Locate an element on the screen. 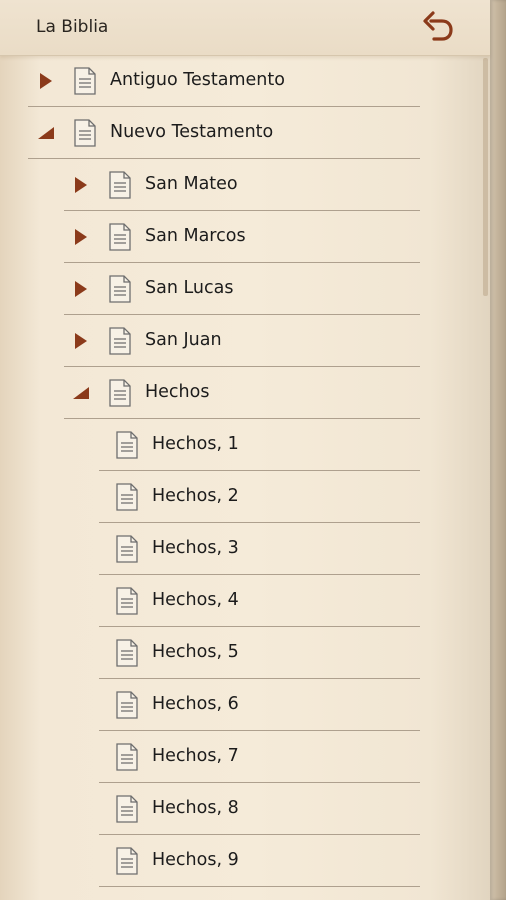  scrollbar-thumb is located at coordinates (485, 177).